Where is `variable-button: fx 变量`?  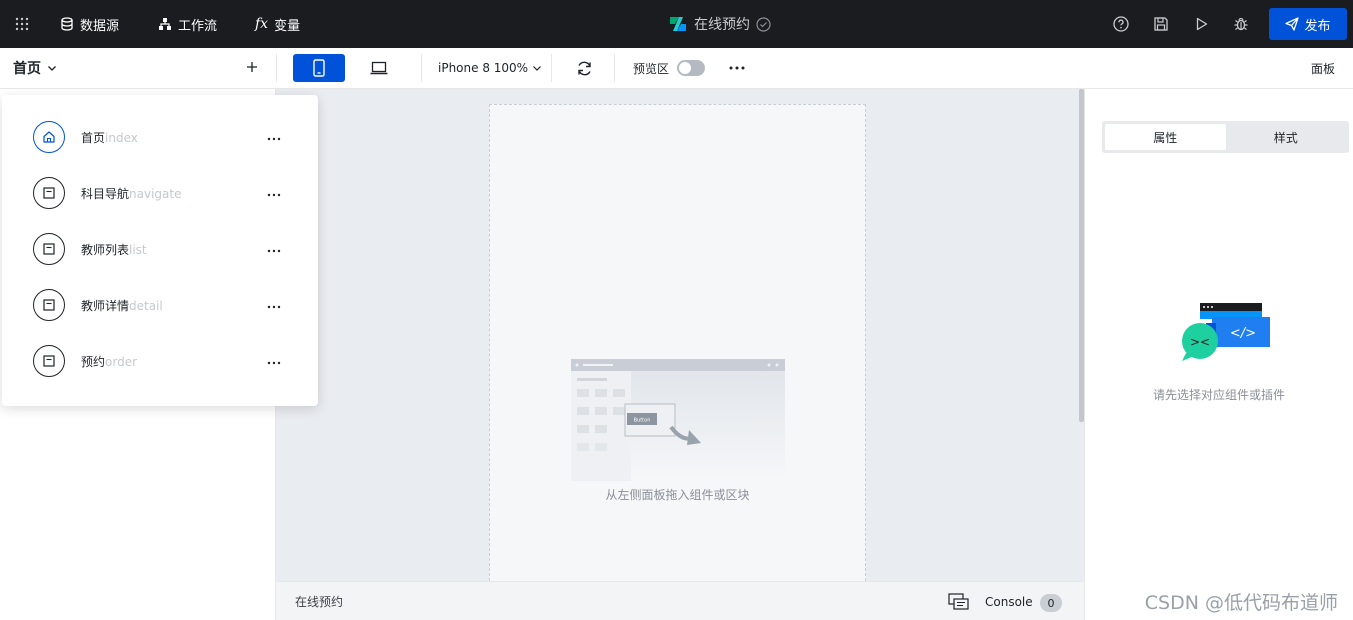 variable-button: fx 变量 is located at coordinates (277, 24).